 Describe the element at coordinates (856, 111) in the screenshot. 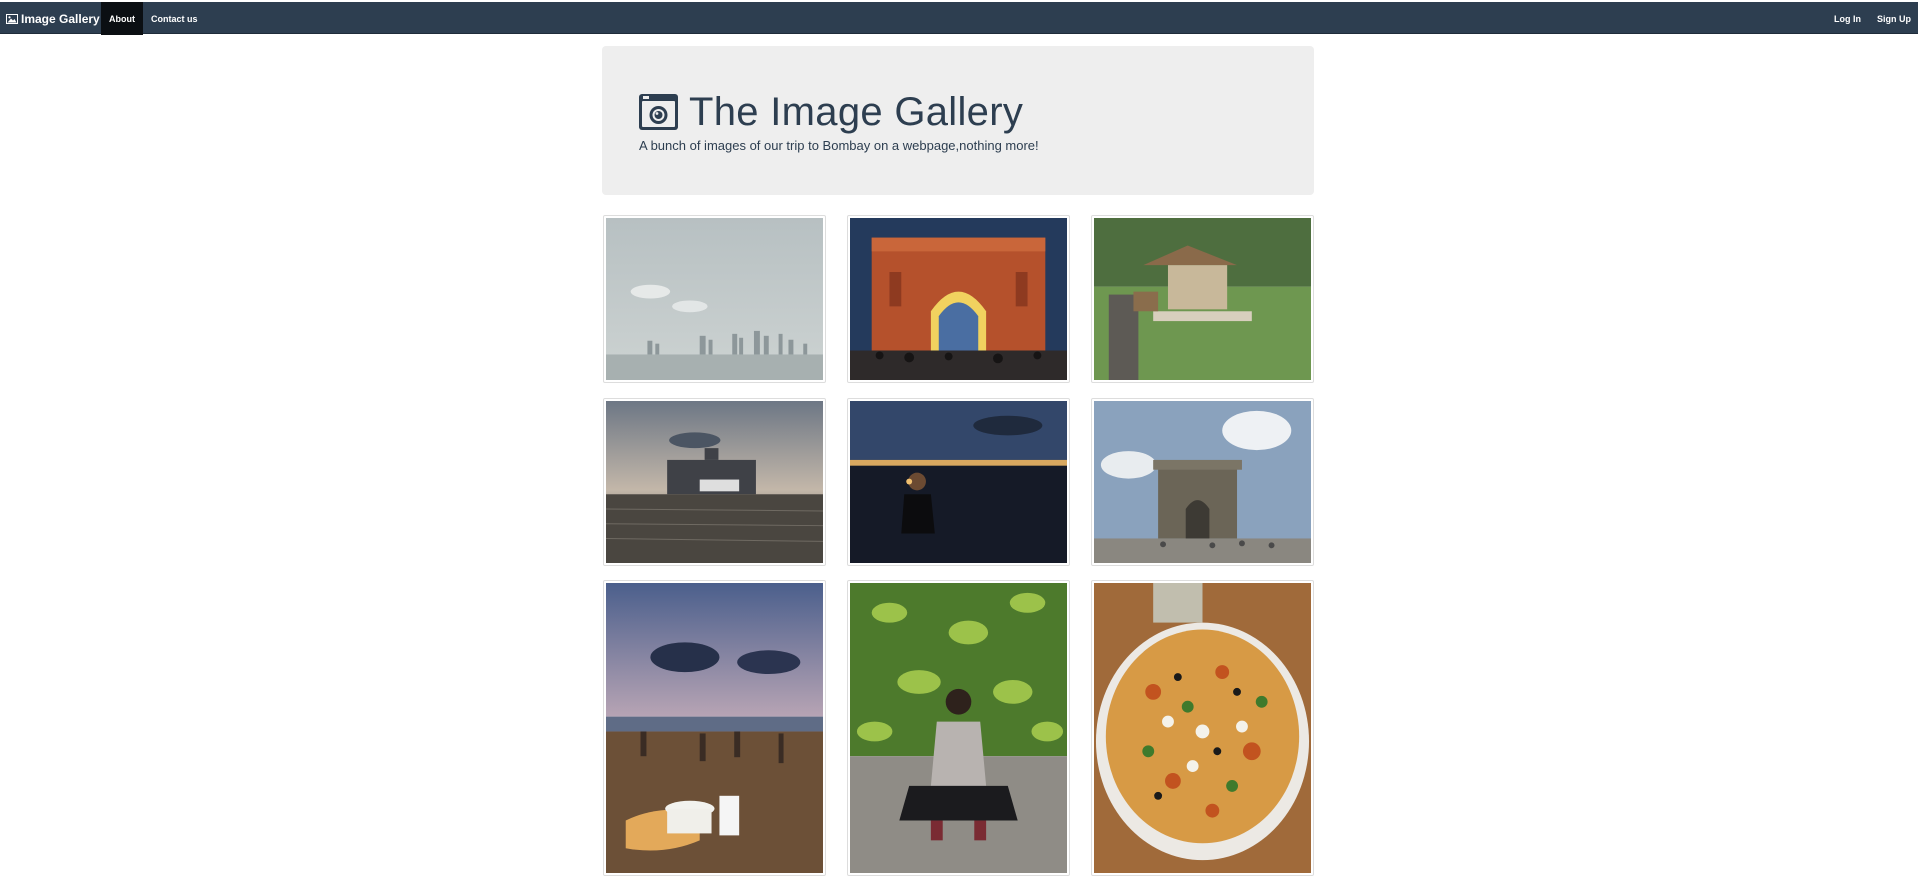

I see `page-title-text: The Image Gallery` at that location.